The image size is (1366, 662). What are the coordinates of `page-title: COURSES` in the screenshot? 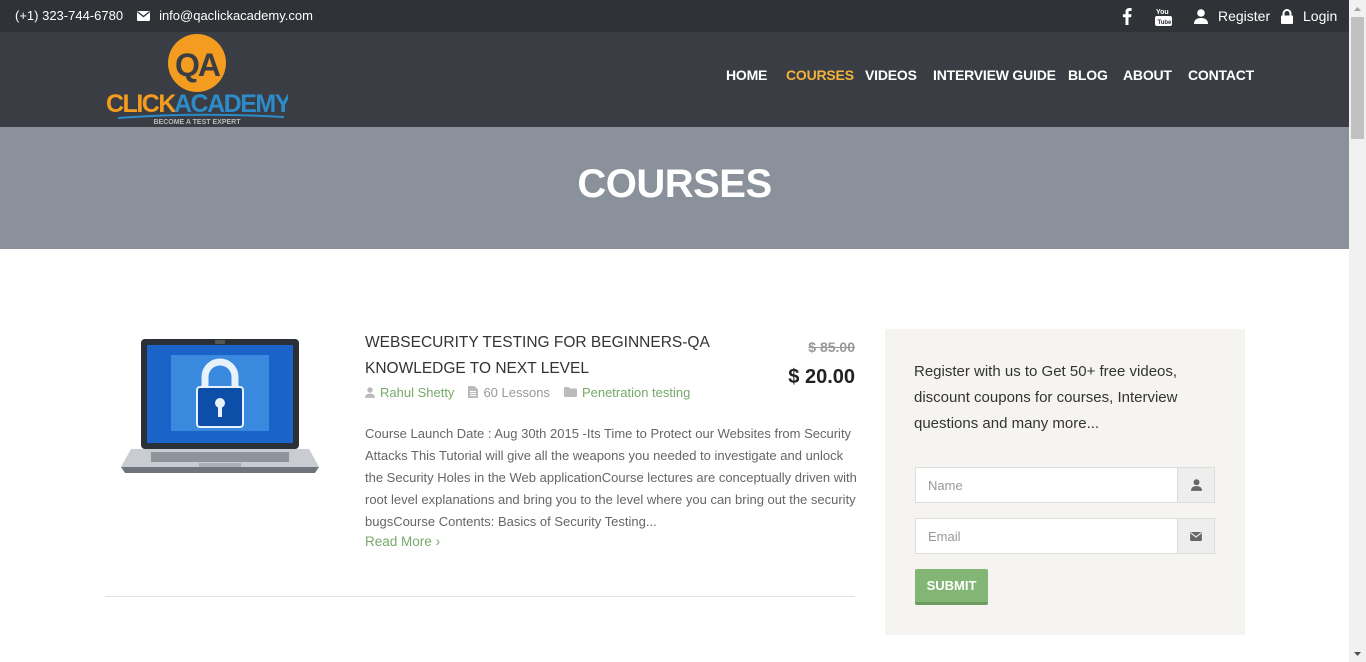 It's located at (674, 184).